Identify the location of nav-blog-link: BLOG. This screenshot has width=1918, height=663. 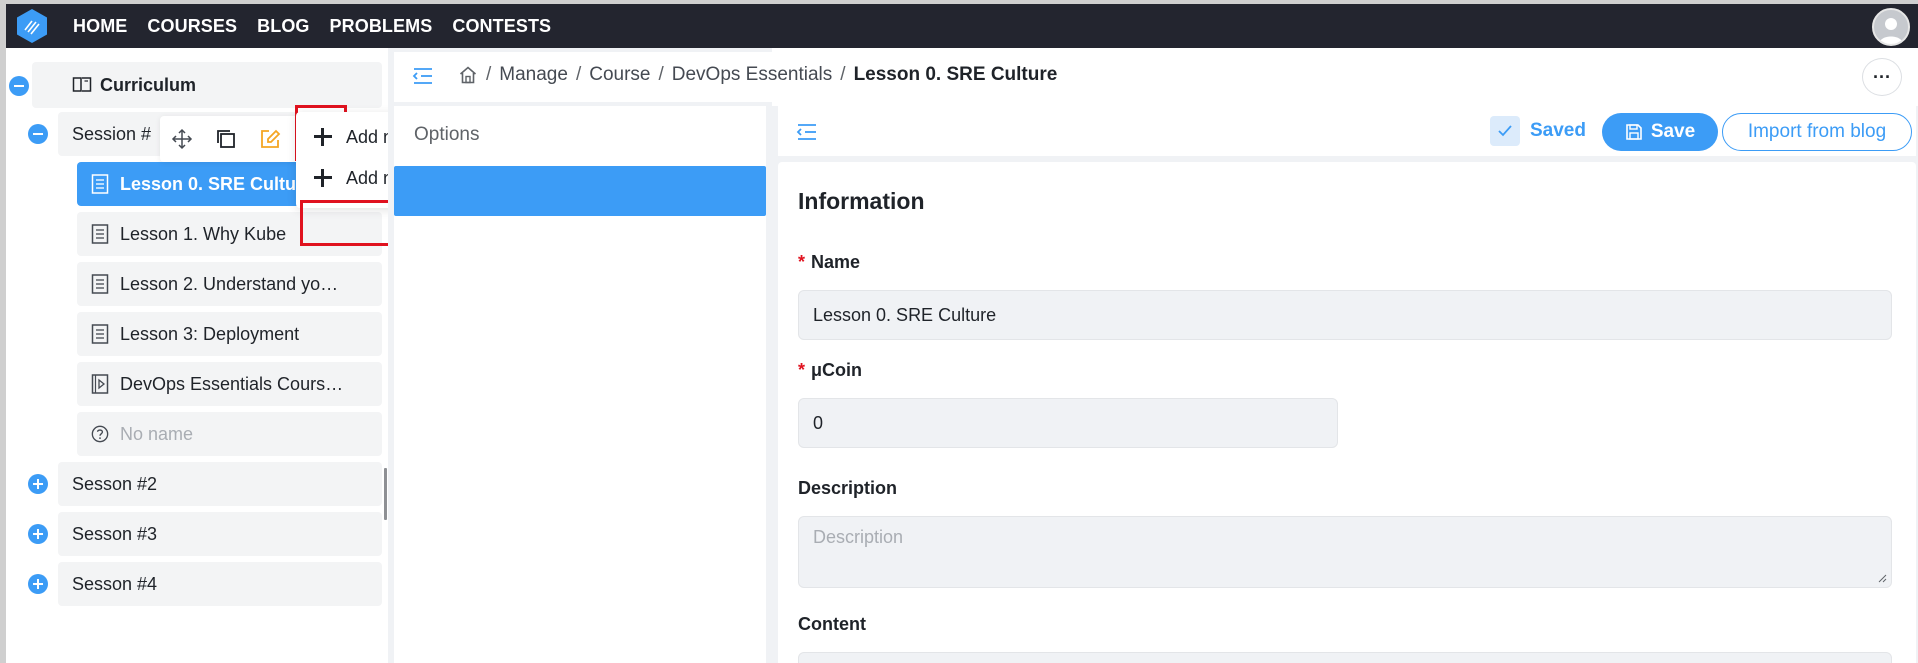
(283, 26).